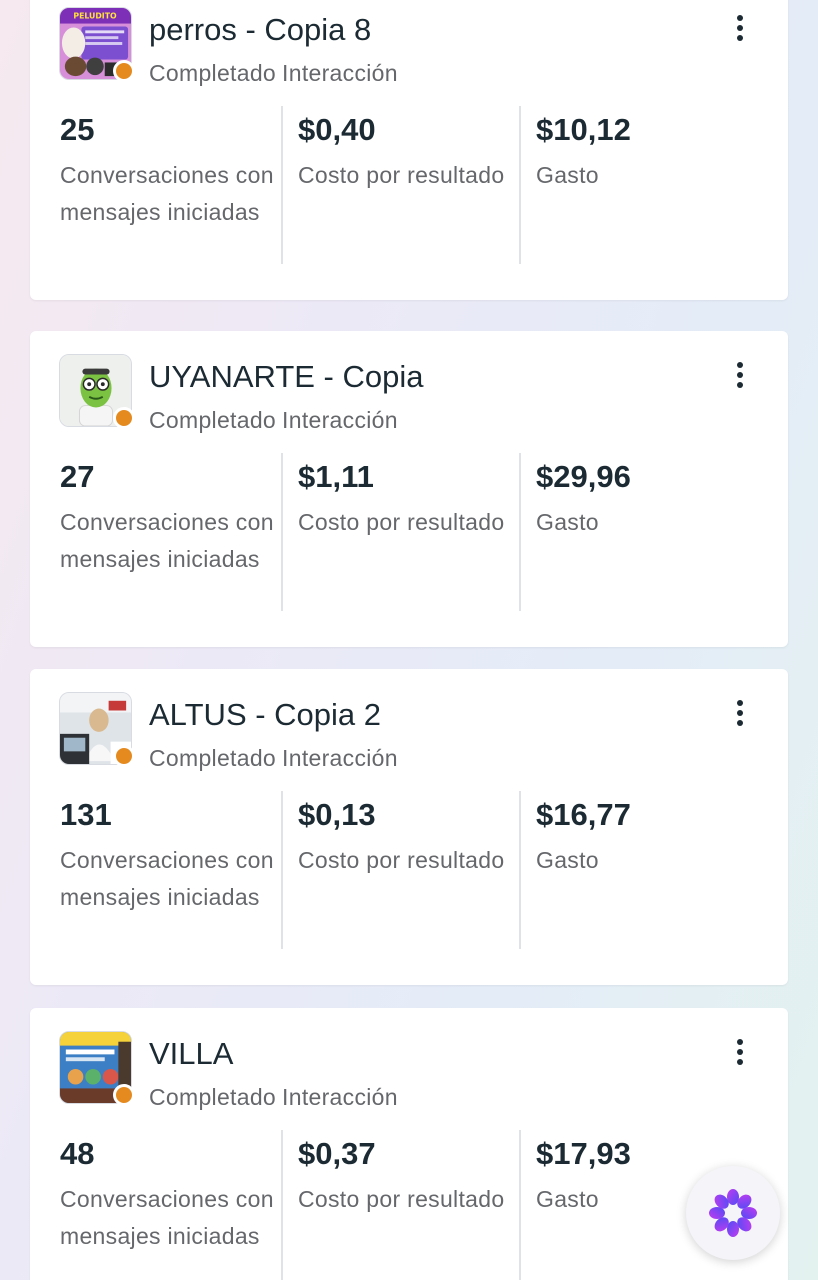 Image resolution: width=818 pixels, height=1280 pixels. Describe the element at coordinates (337, 129) in the screenshot. I see `cost-value: $0,40` at that location.